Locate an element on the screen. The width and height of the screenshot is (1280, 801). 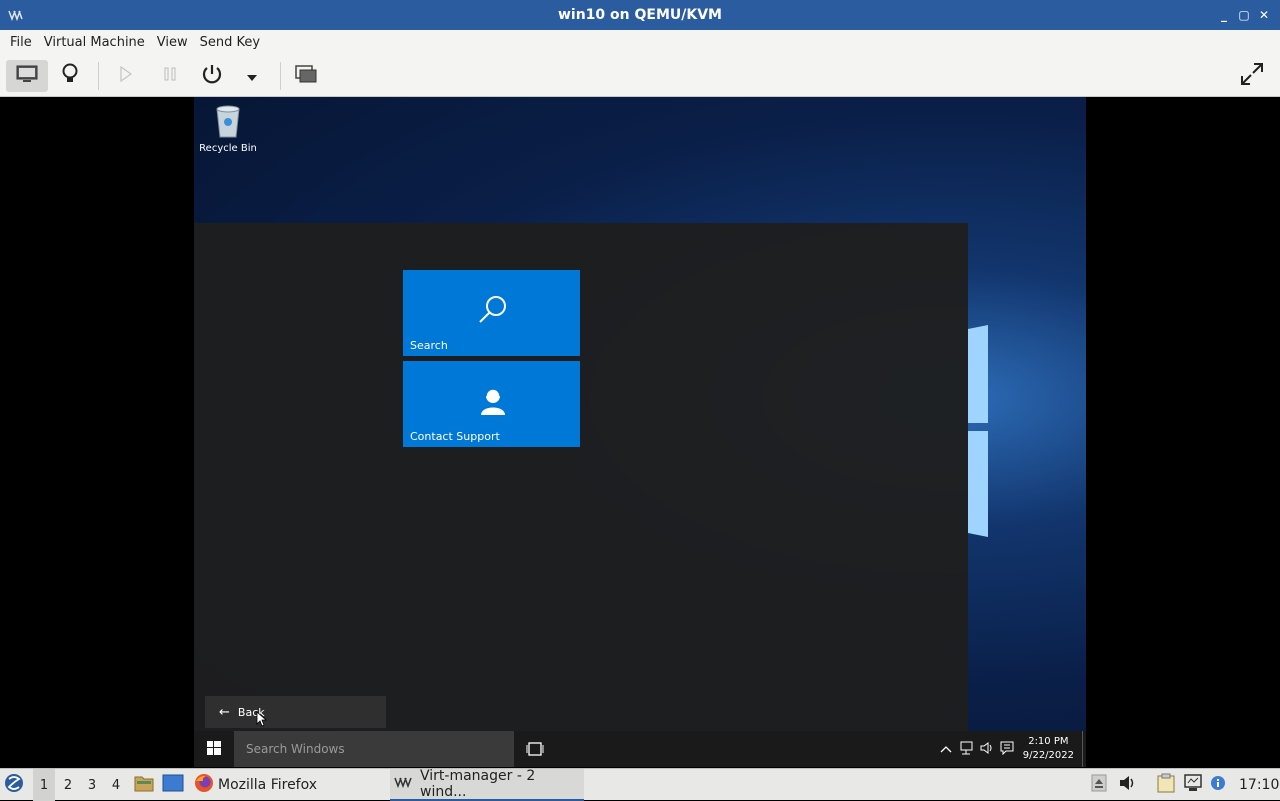
info-icon is located at coordinates (1218, 785).